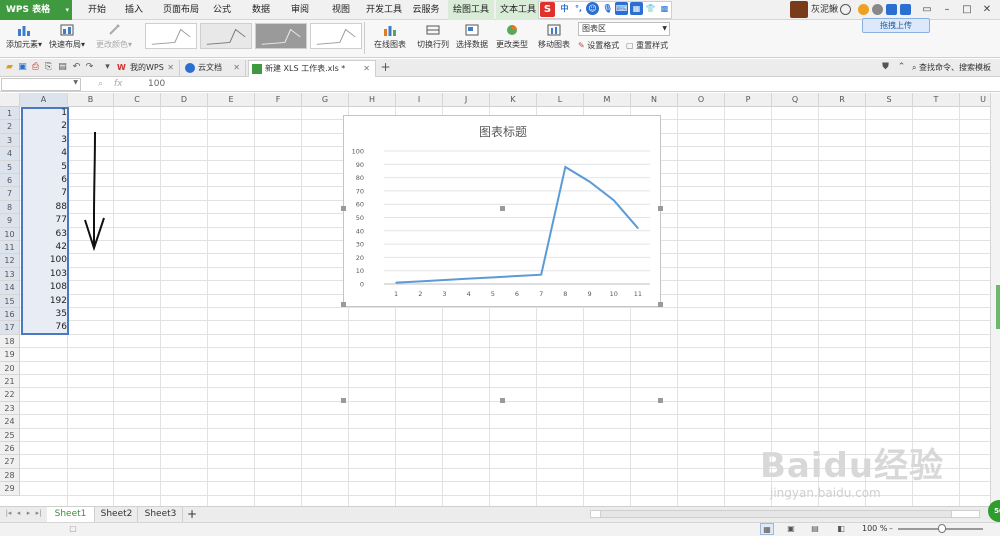 The image size is (1000, 536). I want to click on cell-a: 4, so click(44, 153).